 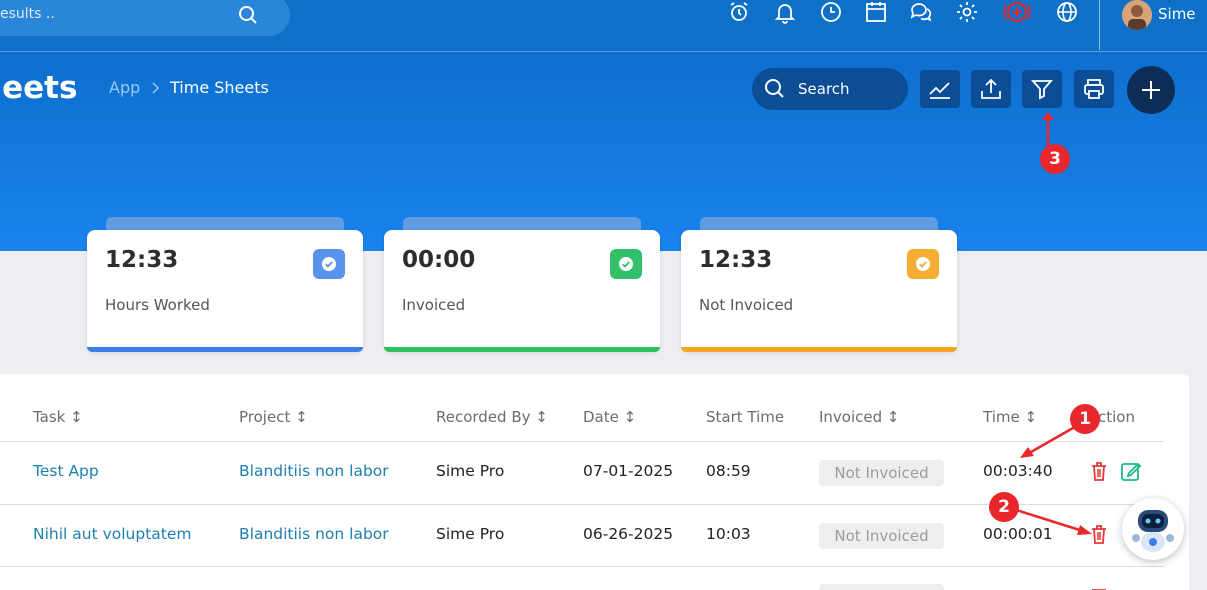 I want to click on top-navbar: esults .. Sime, so click(x=603, y=26).